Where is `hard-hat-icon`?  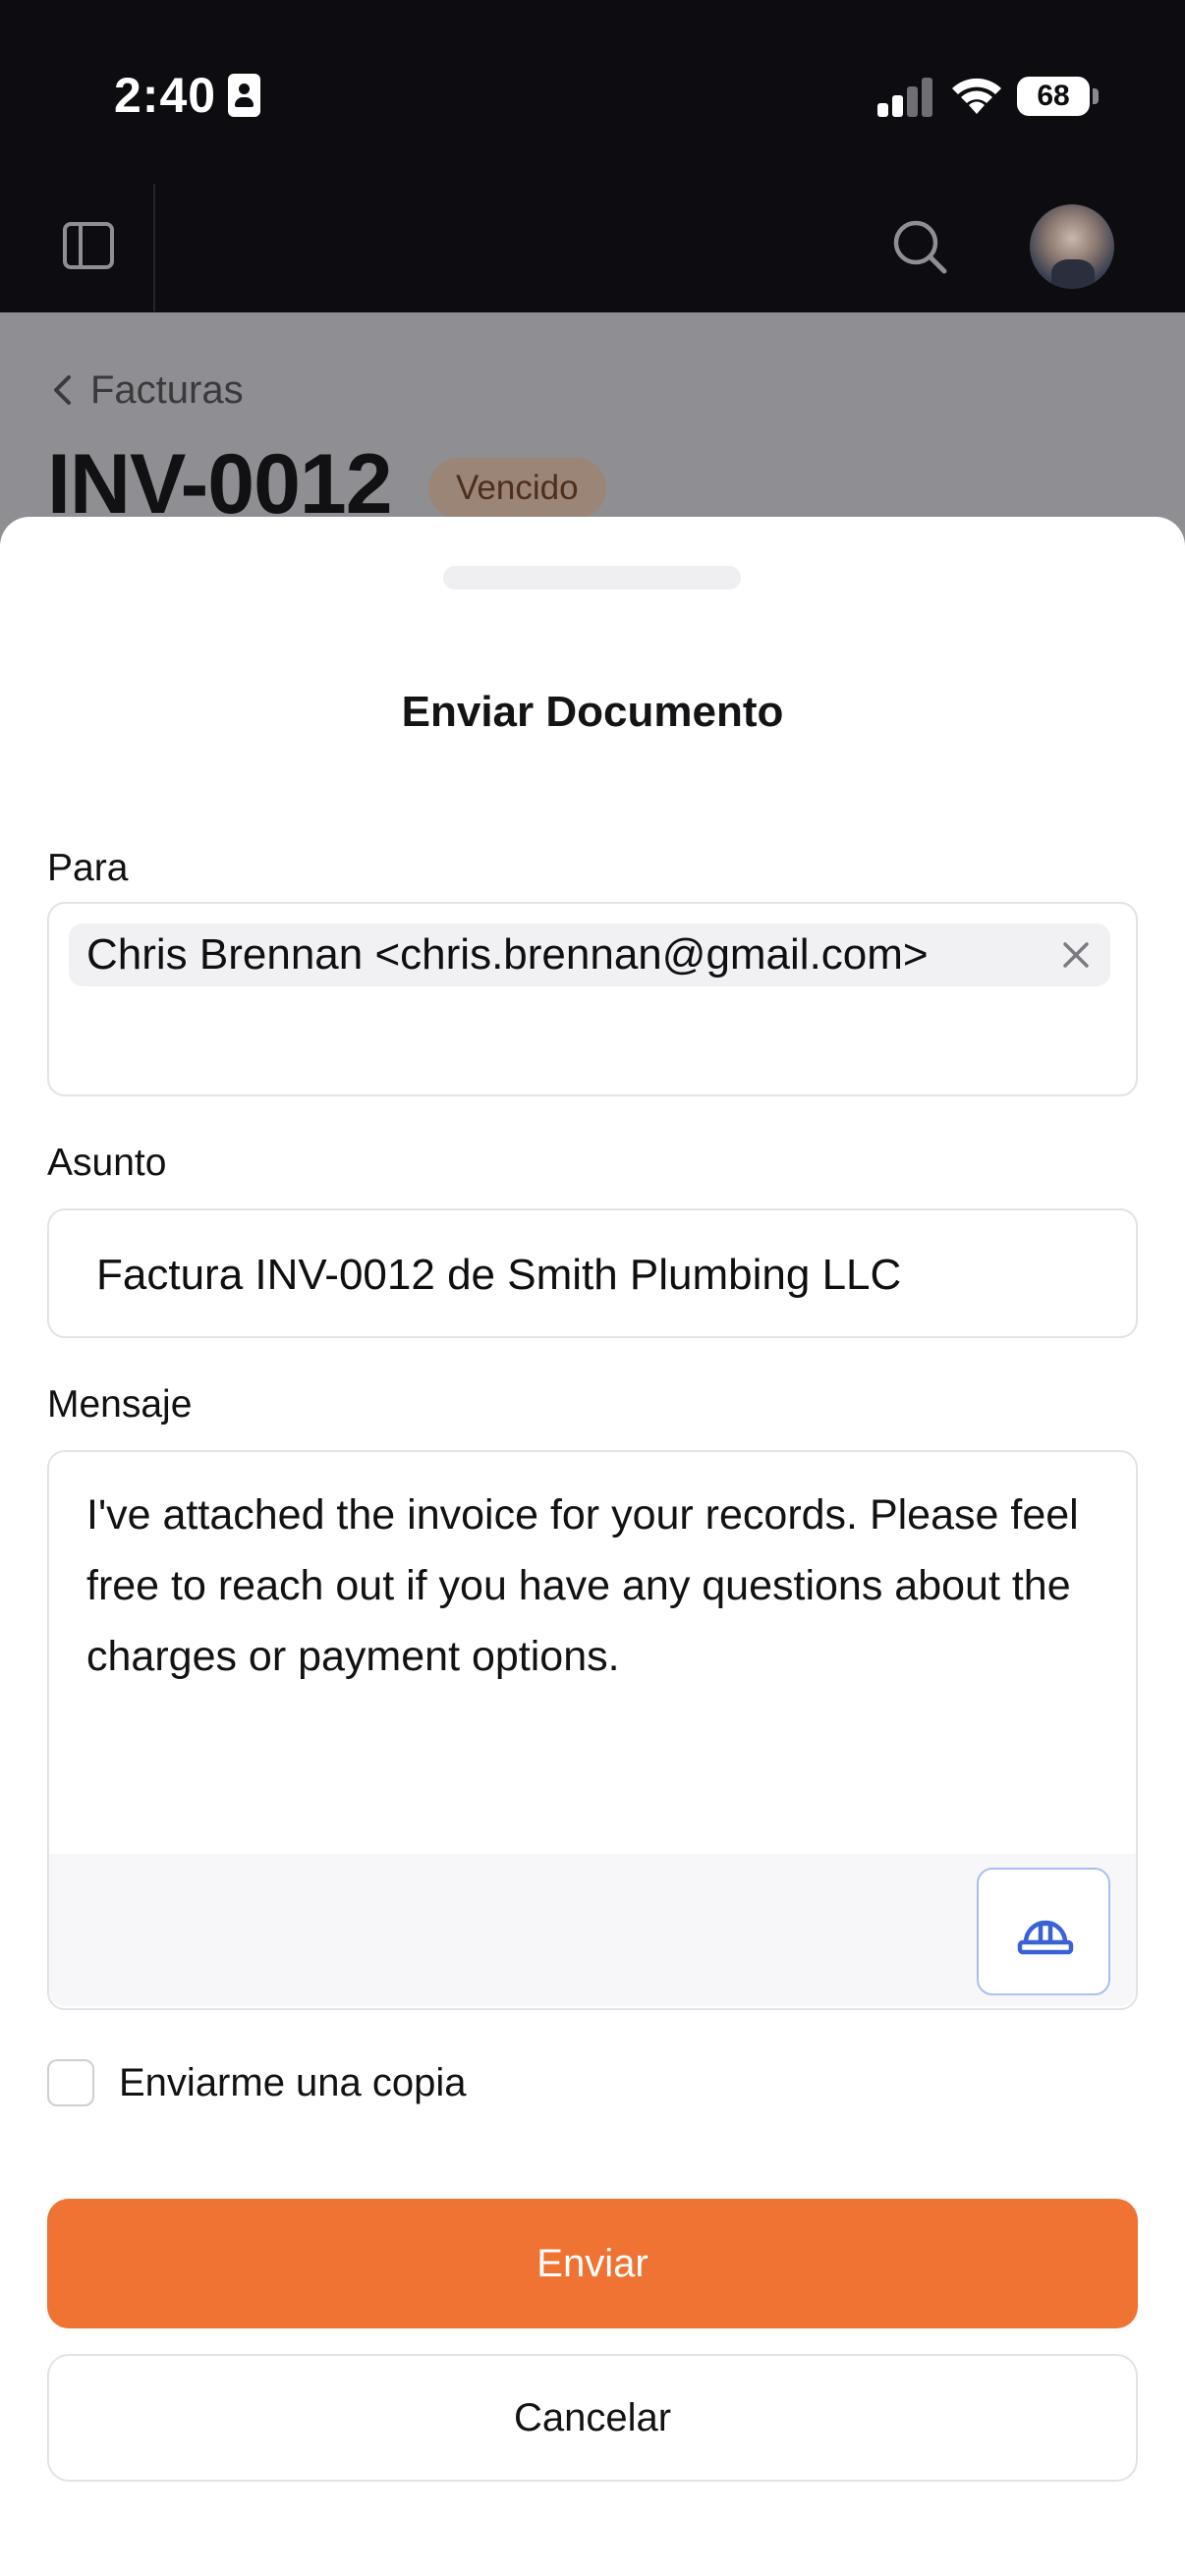 hard-hat-icon is located at coordinates (1045, 1937).